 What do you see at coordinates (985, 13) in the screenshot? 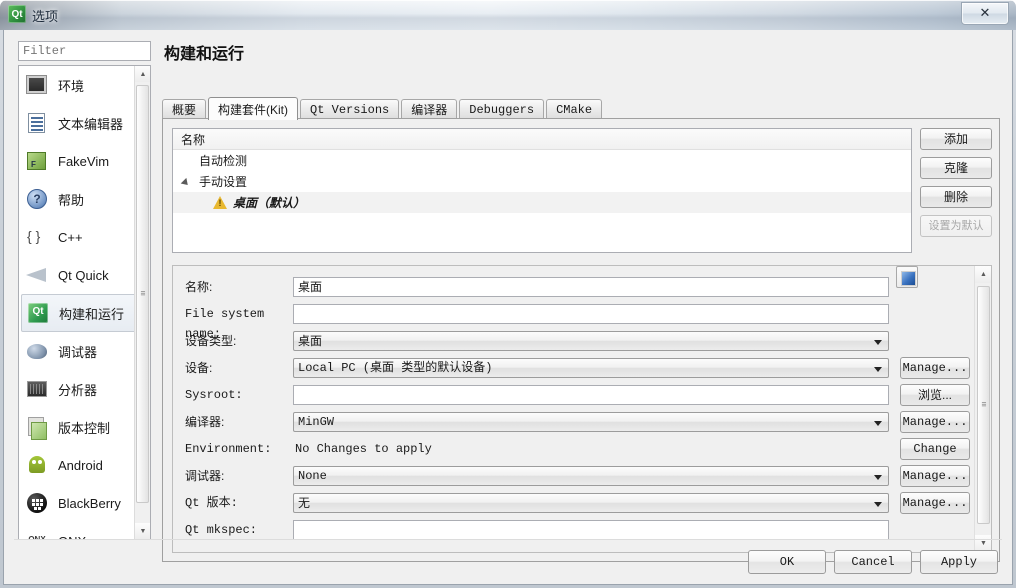
I see `close-button: ✕` at bounding box center [985, 13].